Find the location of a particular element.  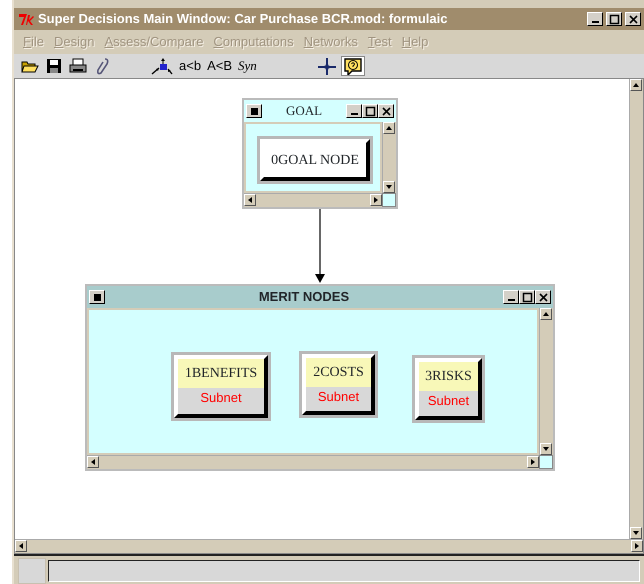

tool-button: A<B is located at coordinates (219, 66).